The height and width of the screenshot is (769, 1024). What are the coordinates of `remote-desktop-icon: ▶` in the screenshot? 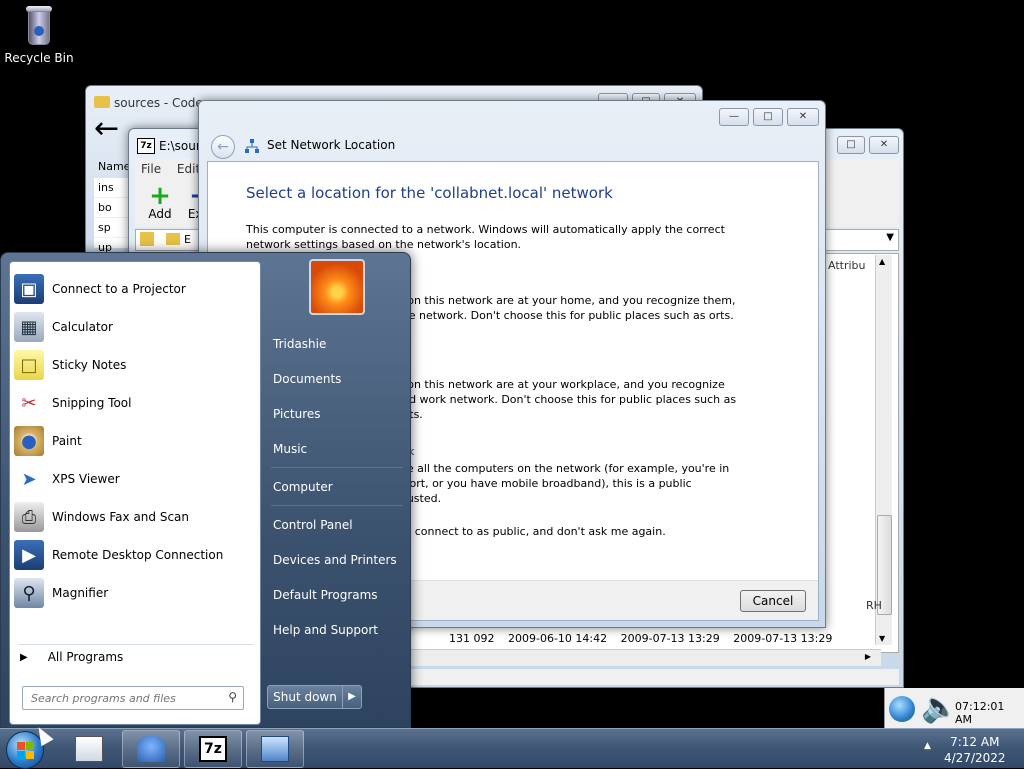 It's located at (29, 555).